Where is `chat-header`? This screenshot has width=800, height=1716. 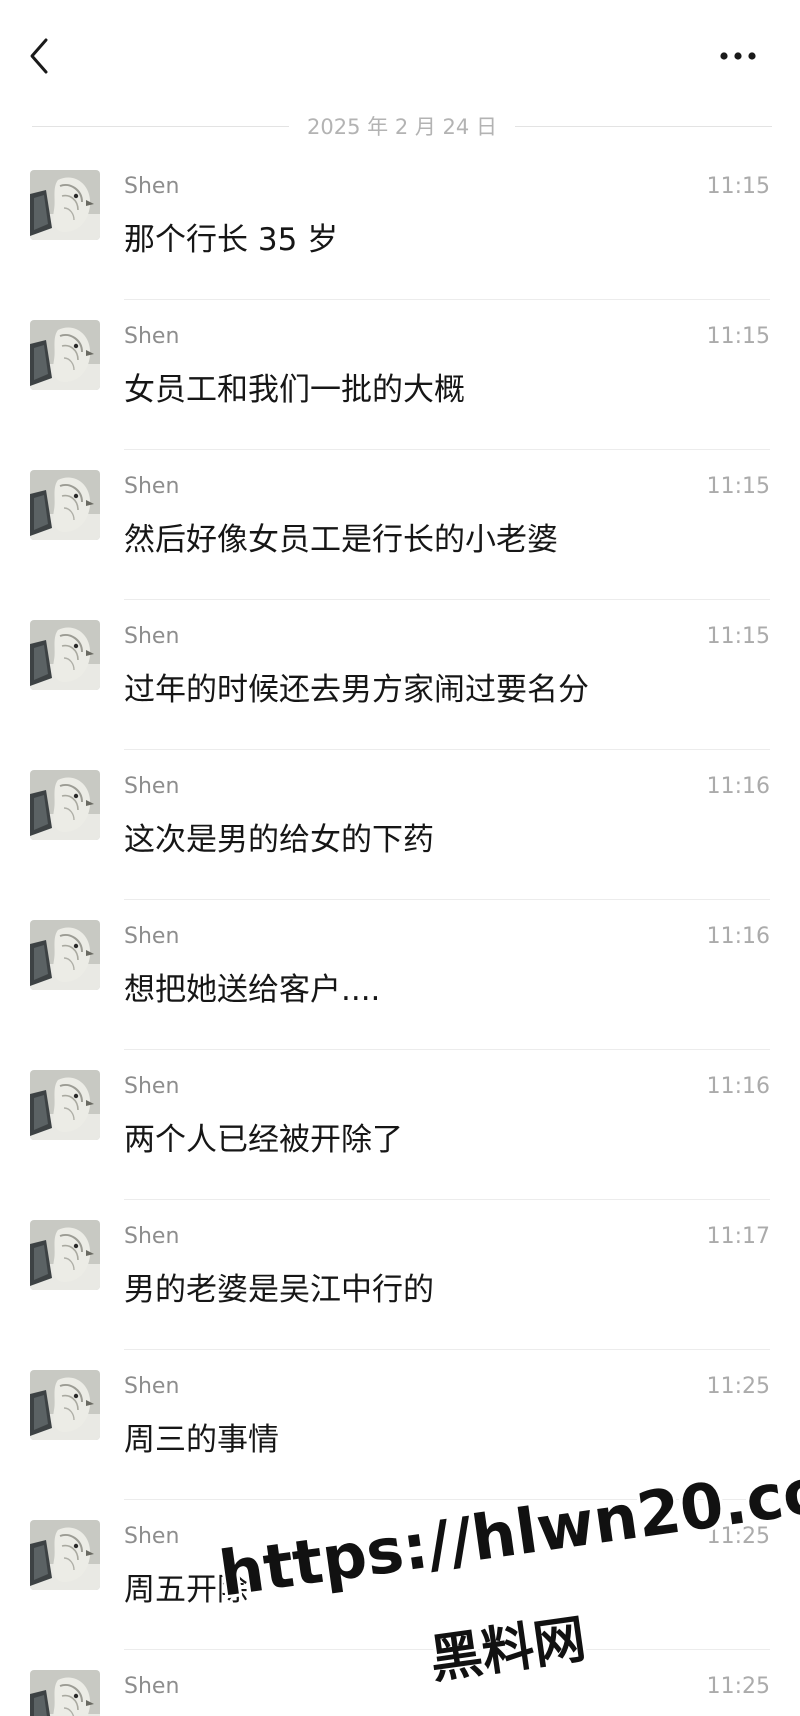
chat-header is located at coordinates (400, 55).